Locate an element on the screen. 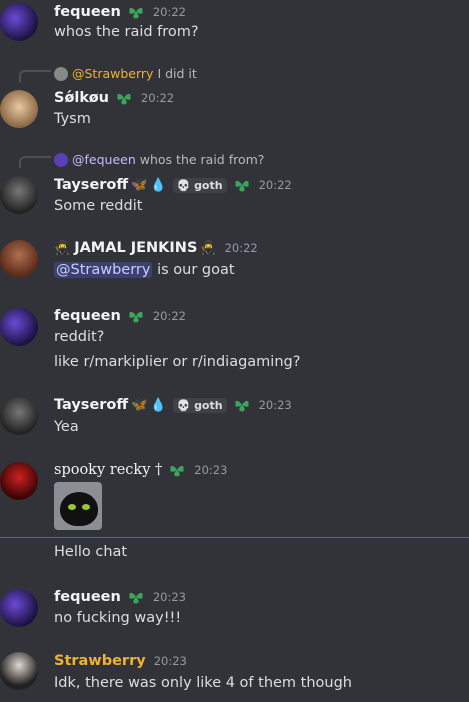 This screenshot has height=702, width=469. reply-preview: @fequeen whos the raid from? is located at coordinates (159, 159).